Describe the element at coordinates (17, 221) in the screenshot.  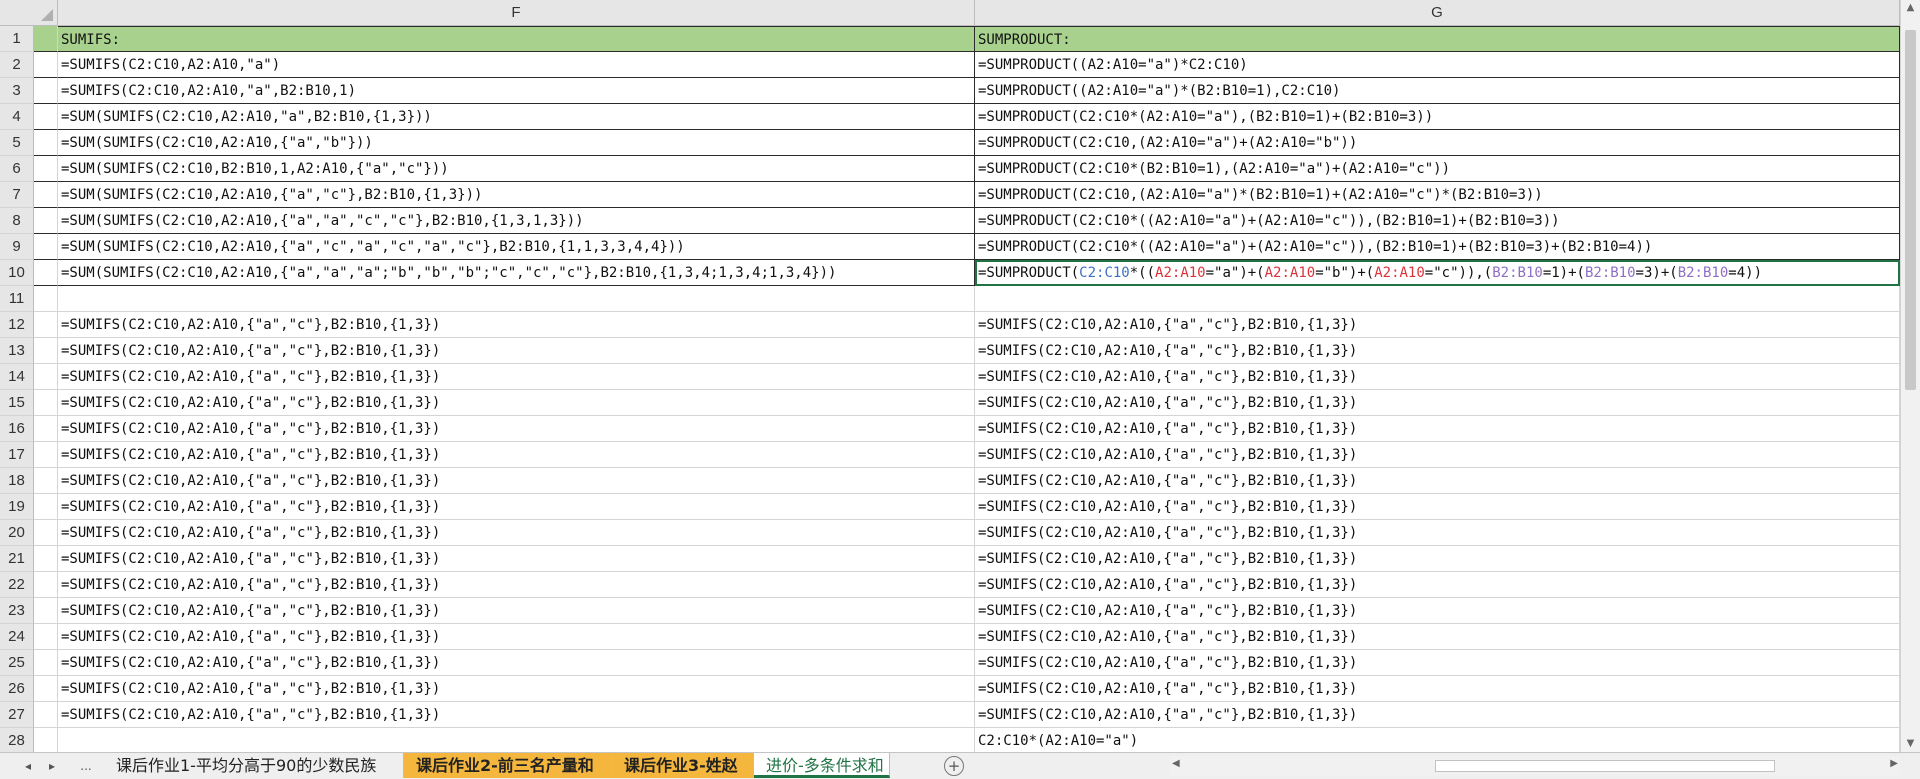
I see `row-header: 8` at that location.